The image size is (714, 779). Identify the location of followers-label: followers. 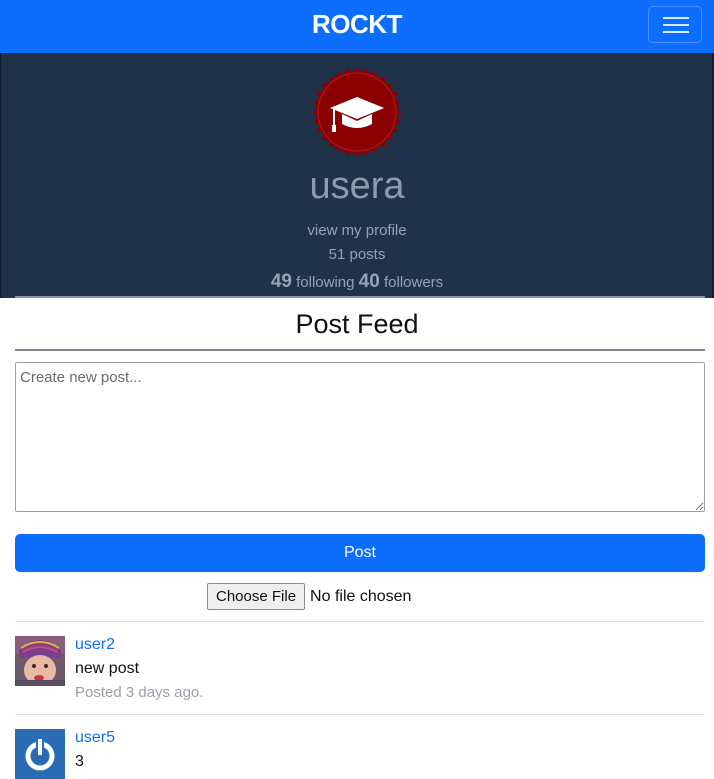
(413, 282).